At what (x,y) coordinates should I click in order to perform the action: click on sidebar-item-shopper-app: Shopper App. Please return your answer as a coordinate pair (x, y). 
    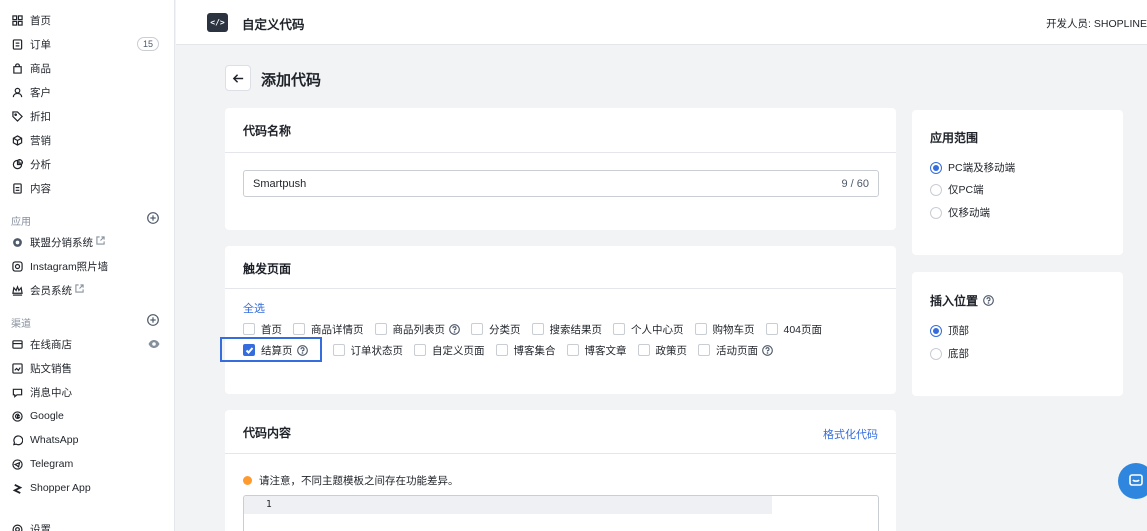
    Looking at the image, I should click on (87, 488).